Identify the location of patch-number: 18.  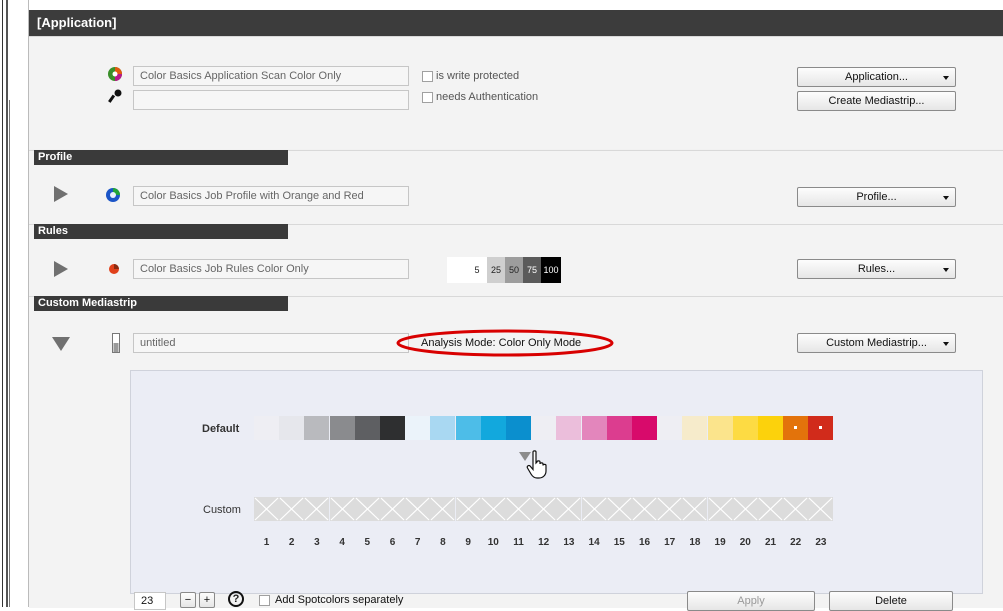
(695, 542).